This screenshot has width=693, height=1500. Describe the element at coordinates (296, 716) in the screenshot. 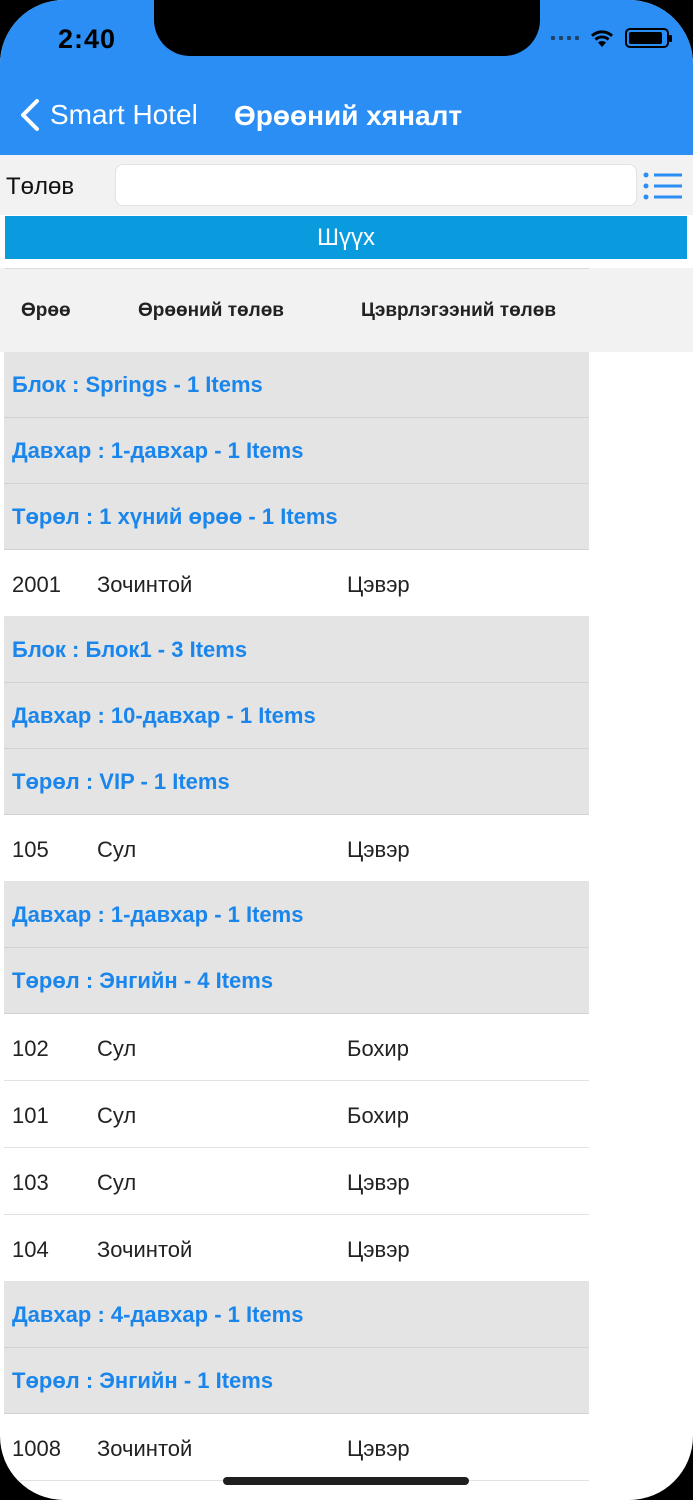

I see `group-header: Давхар : 10-давхар - 1 Items` at that location.